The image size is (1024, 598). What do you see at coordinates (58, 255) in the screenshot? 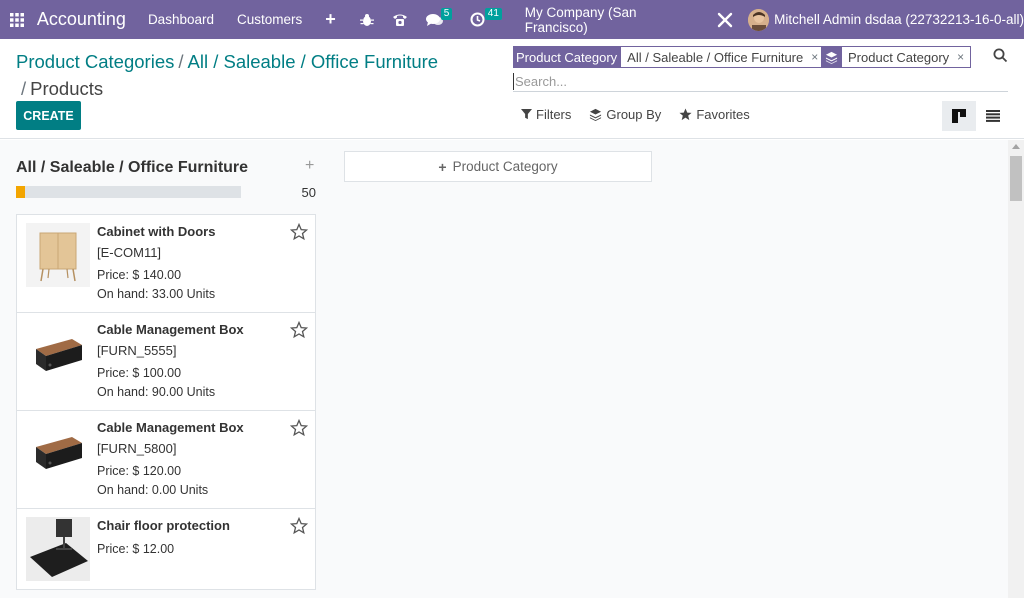
I see `product-image-cabinet` at bounding box center [58, 255].